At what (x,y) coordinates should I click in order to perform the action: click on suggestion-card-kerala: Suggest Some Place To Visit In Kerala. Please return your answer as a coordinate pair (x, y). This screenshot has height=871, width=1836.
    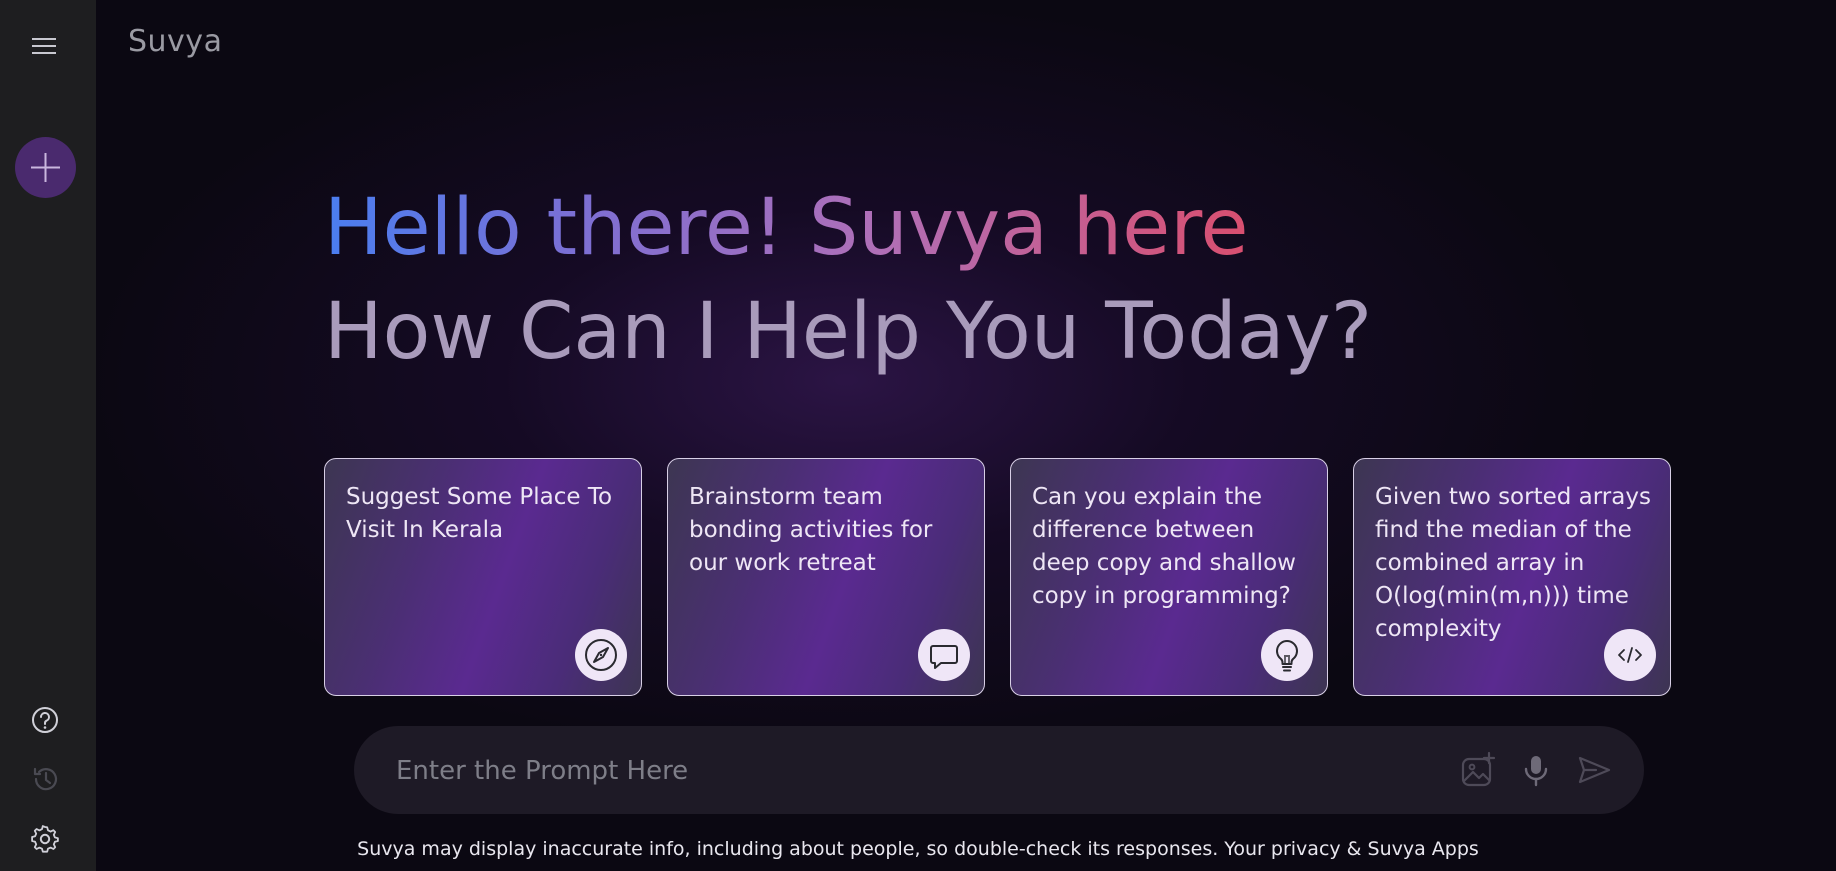
    Looking at the image, I should click on (483, 577).